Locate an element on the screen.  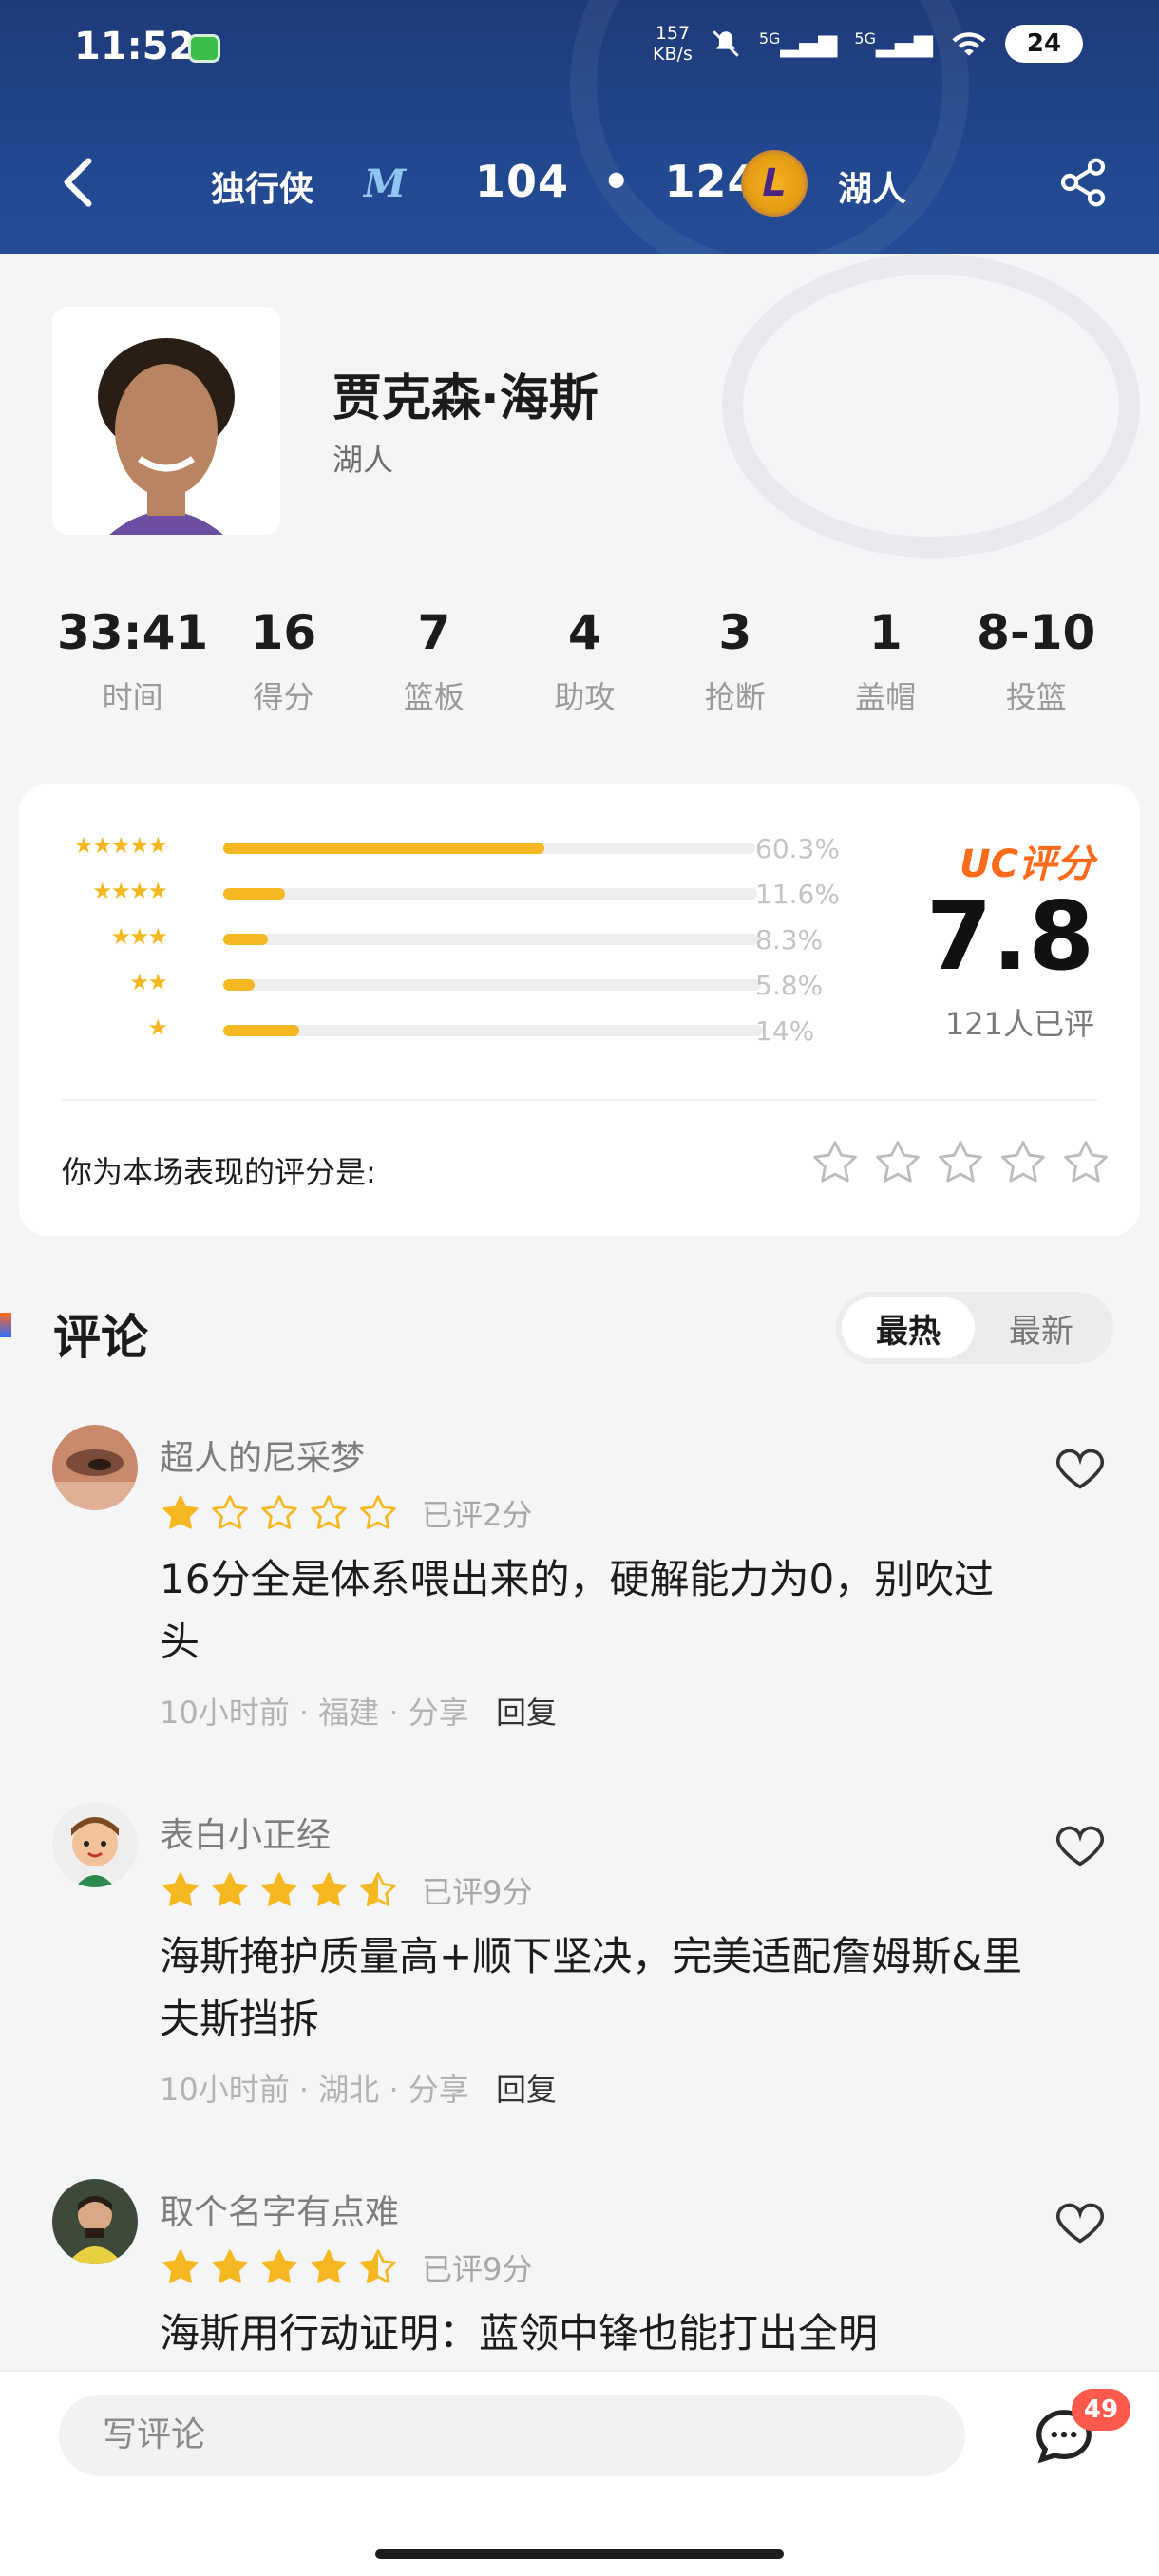
bottom-bar: 写评论 49 is located at coordinates (579, 2473).